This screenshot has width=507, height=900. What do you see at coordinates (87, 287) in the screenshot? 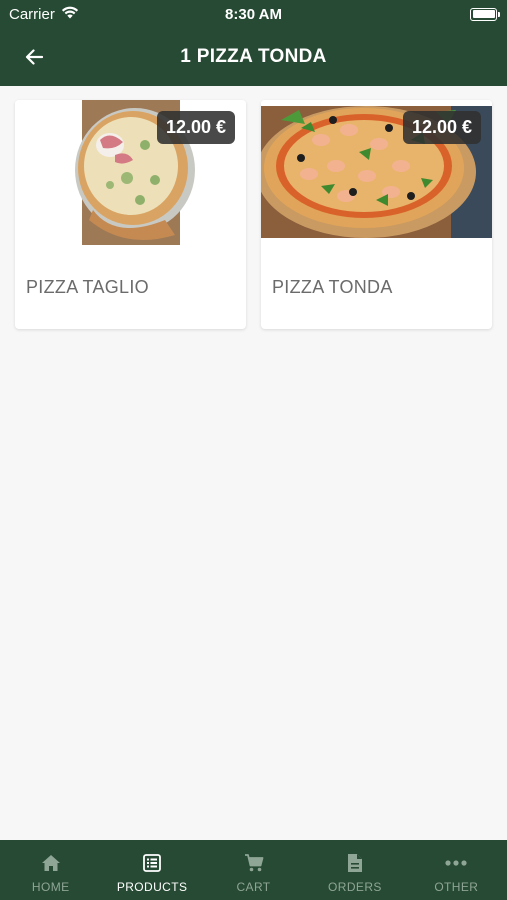
I see `product-name: PIZZA TAGLIO` at bounding box center [87, 287].